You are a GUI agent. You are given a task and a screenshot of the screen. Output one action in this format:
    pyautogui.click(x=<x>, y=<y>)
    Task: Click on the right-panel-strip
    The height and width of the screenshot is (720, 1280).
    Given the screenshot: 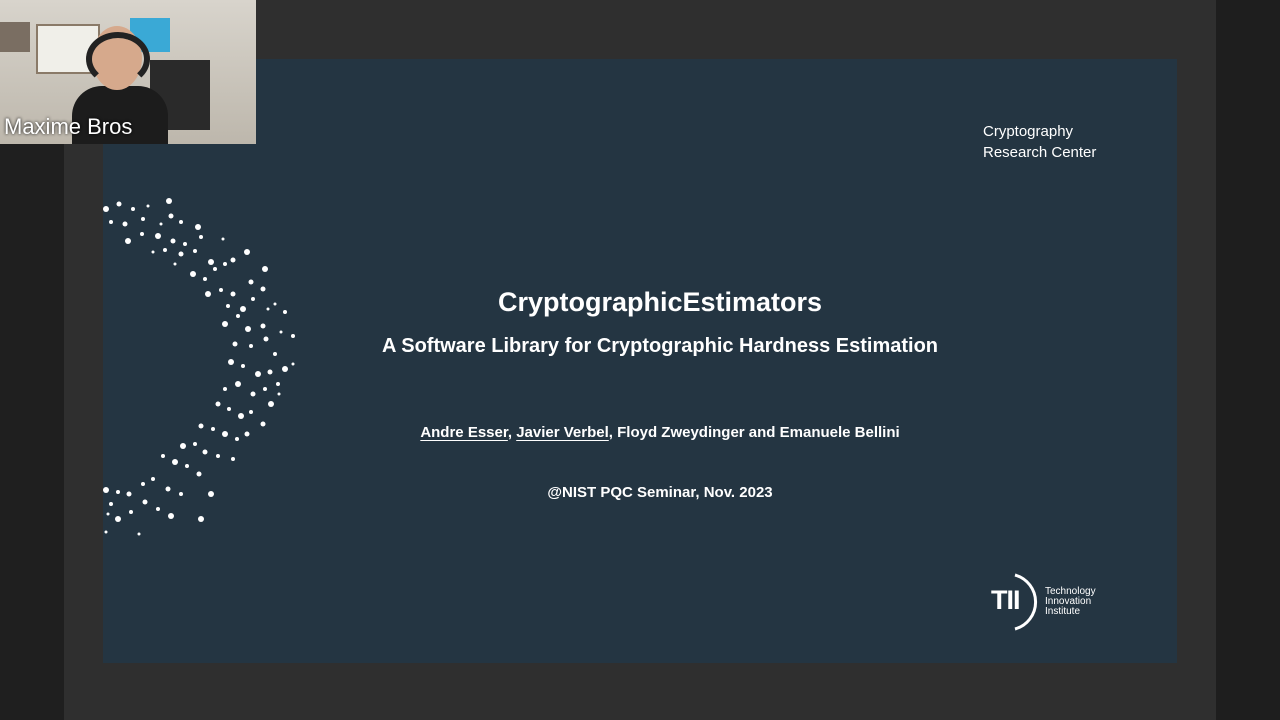 What is the action you would take?
    pyautogui.click(x=1248, y=360)
    